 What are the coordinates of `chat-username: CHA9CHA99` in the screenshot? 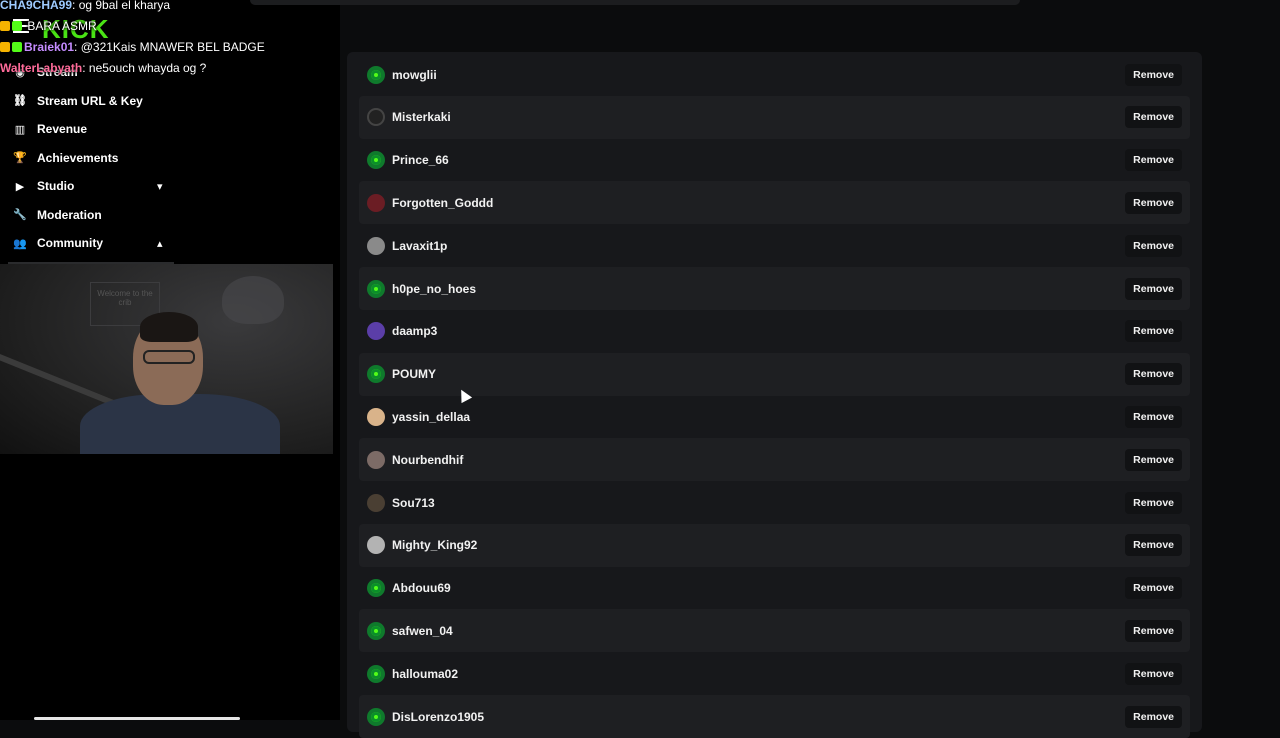 It's located at (36, 6).